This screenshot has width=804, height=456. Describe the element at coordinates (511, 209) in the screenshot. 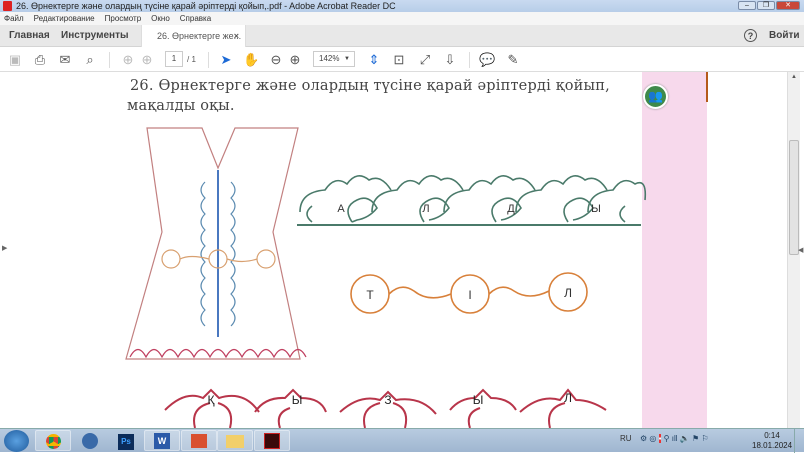

I see `green-letter: Д` at that location.